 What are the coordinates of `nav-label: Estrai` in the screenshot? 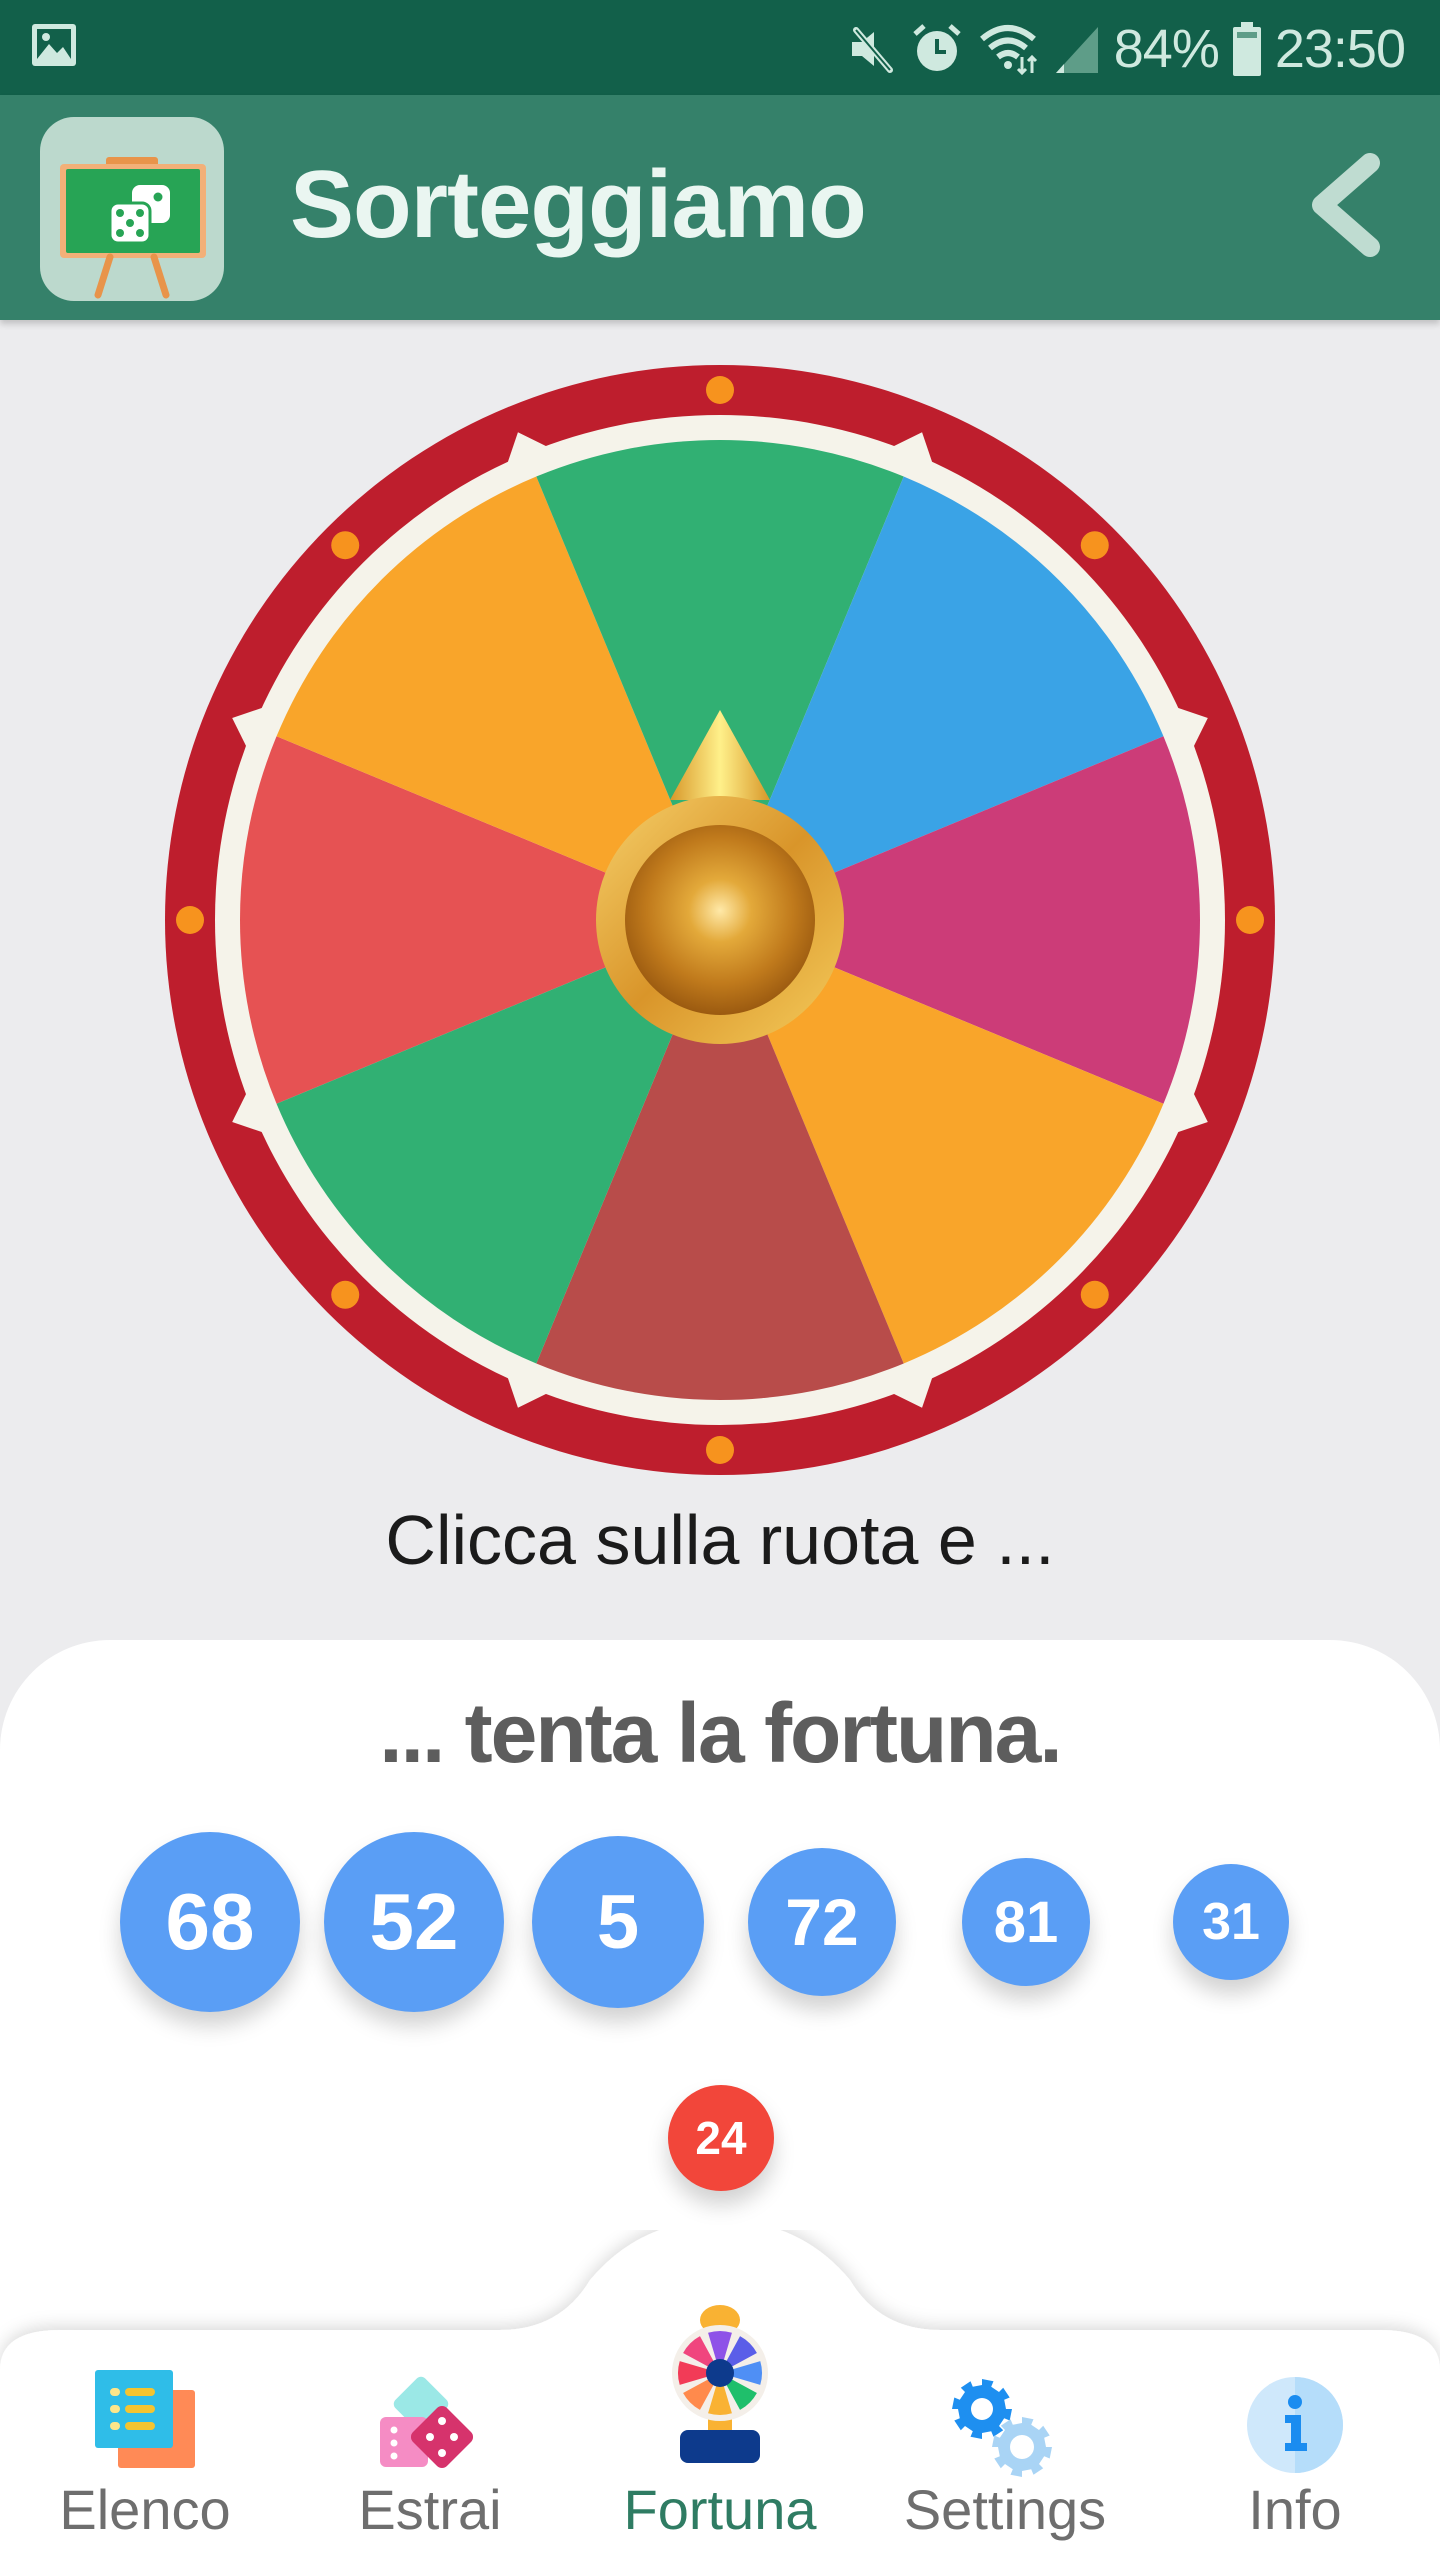 It's located at (430, 2509).